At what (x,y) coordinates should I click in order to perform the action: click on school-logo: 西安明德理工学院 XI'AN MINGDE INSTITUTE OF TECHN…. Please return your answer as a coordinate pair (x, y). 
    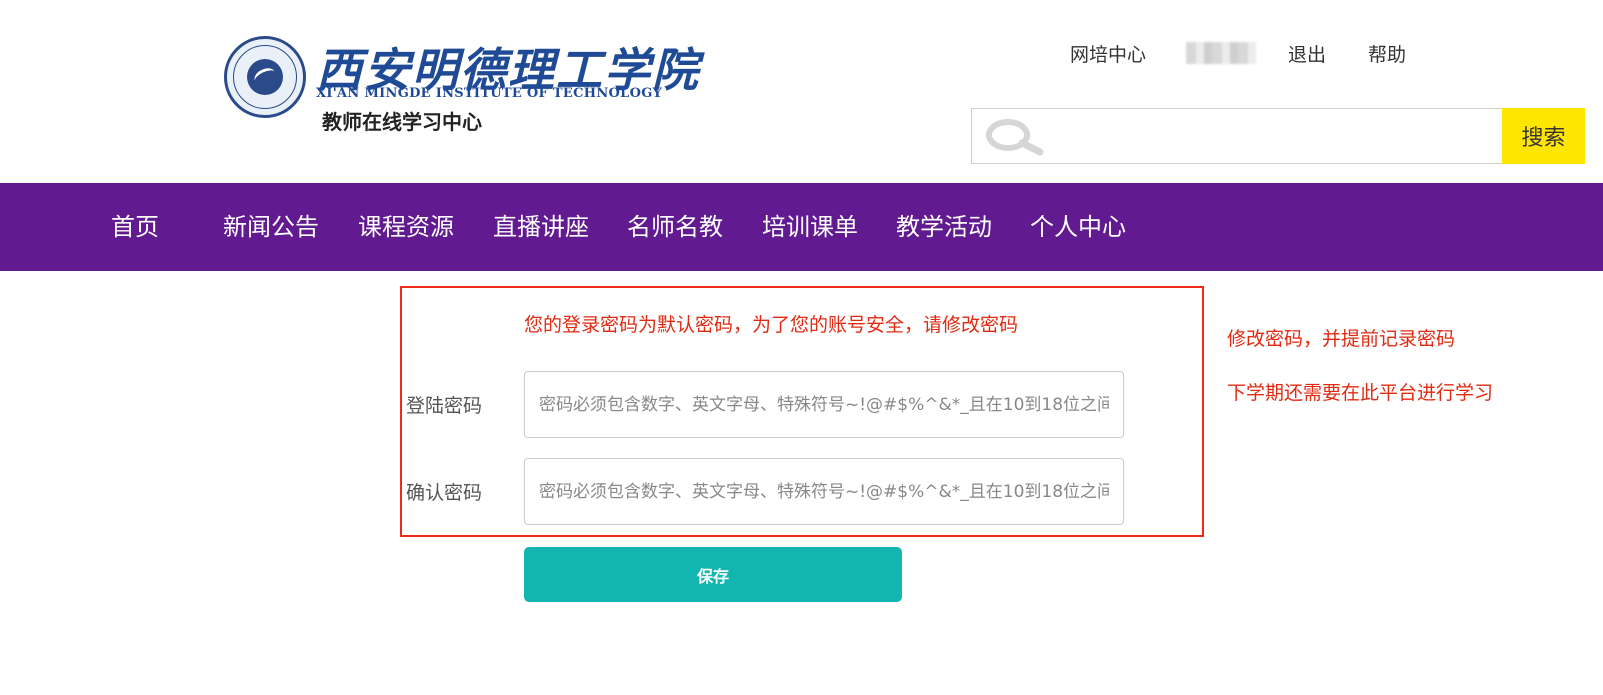
    Looking at the image, I should click on (461, 89).